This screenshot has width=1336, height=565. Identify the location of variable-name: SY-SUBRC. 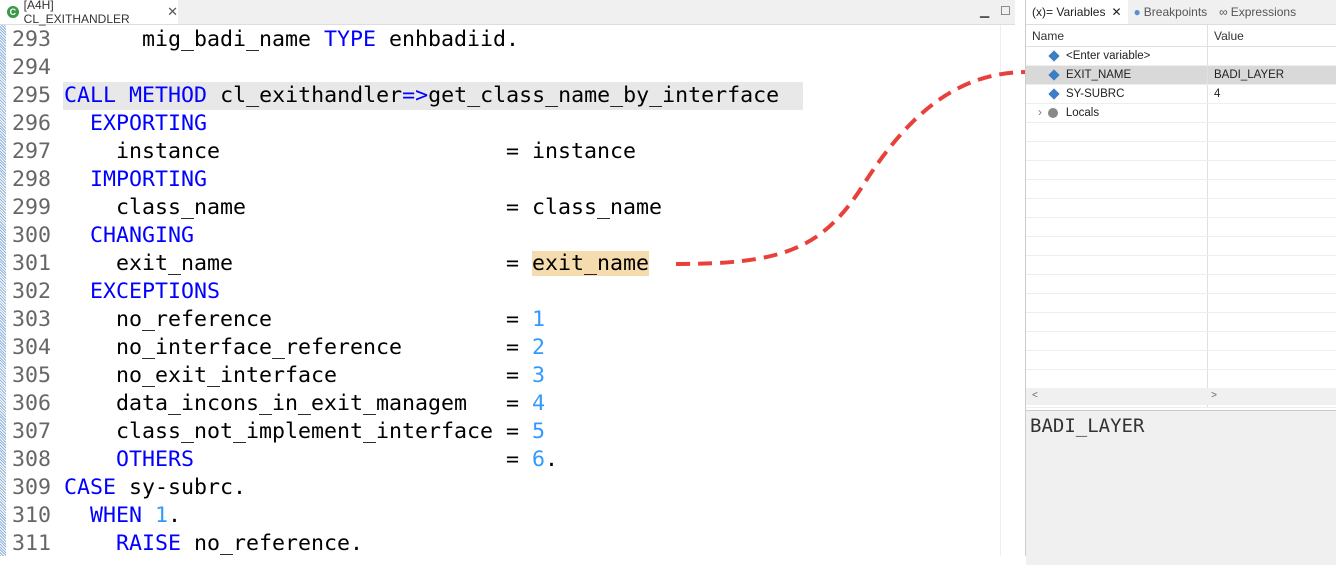
(1117, 94).